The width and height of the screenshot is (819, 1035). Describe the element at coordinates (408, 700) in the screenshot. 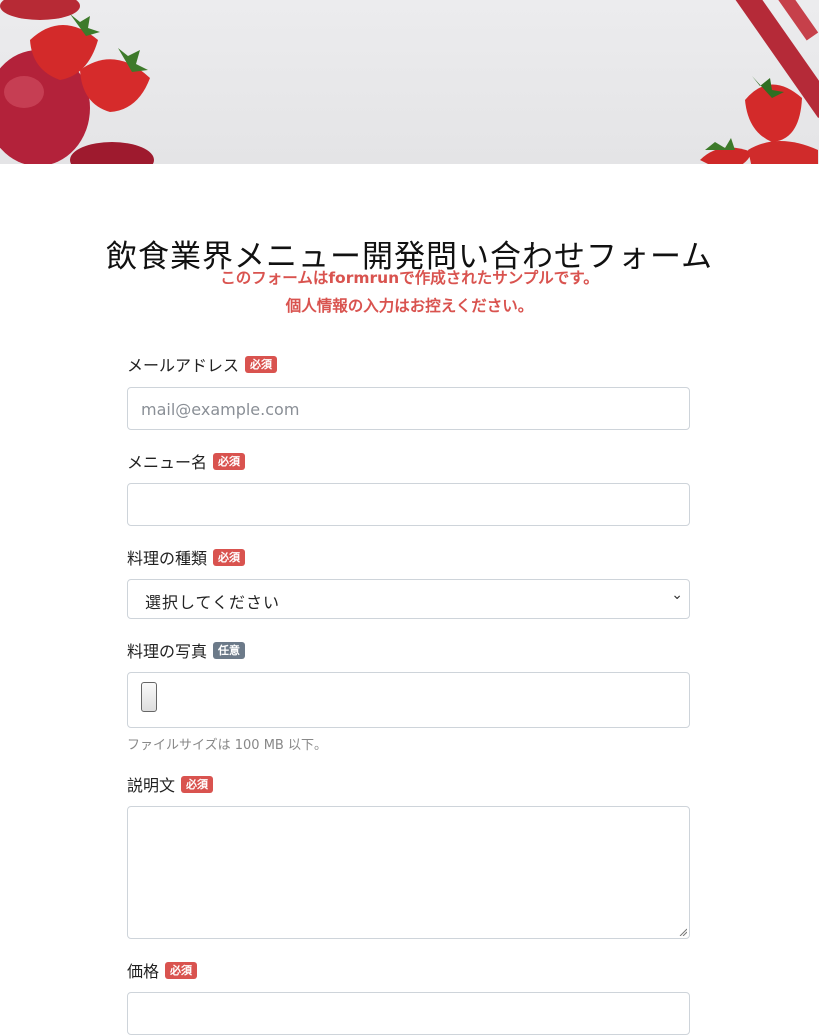

I see `photo-file-input` at that location.